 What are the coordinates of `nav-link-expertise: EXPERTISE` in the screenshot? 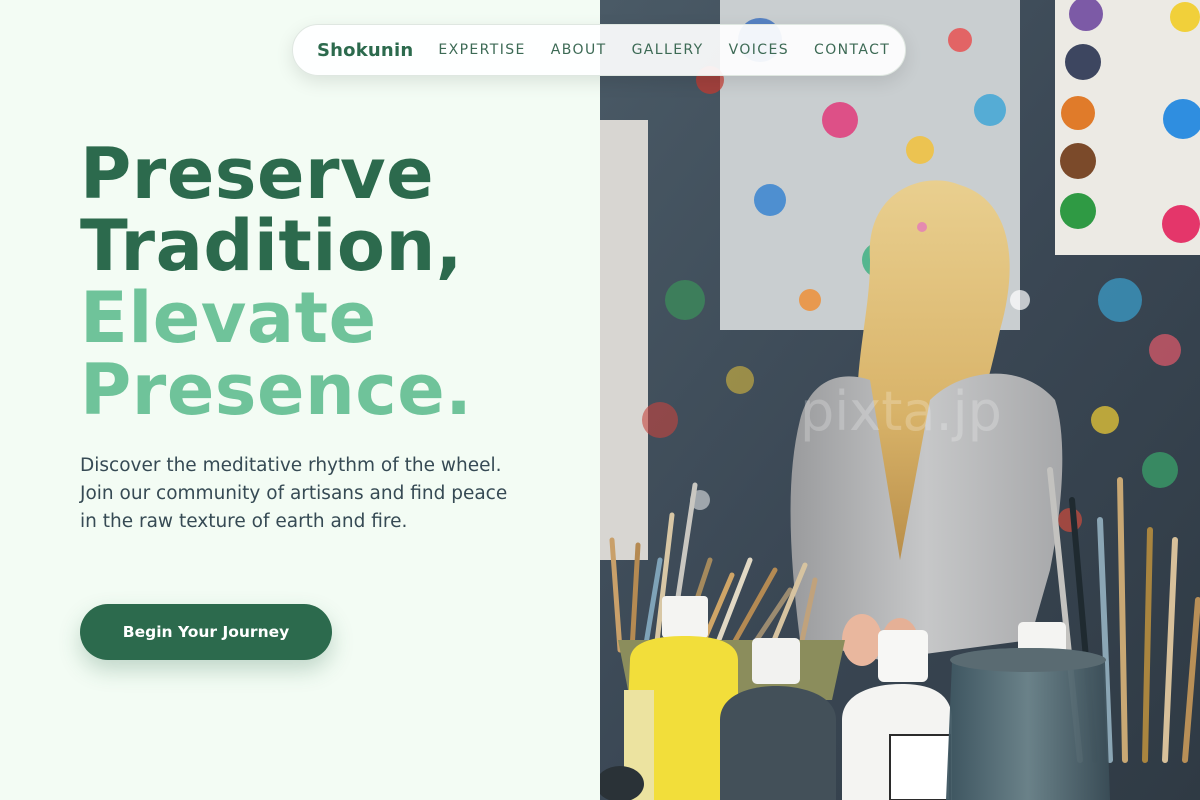 It's located at (481, 50).